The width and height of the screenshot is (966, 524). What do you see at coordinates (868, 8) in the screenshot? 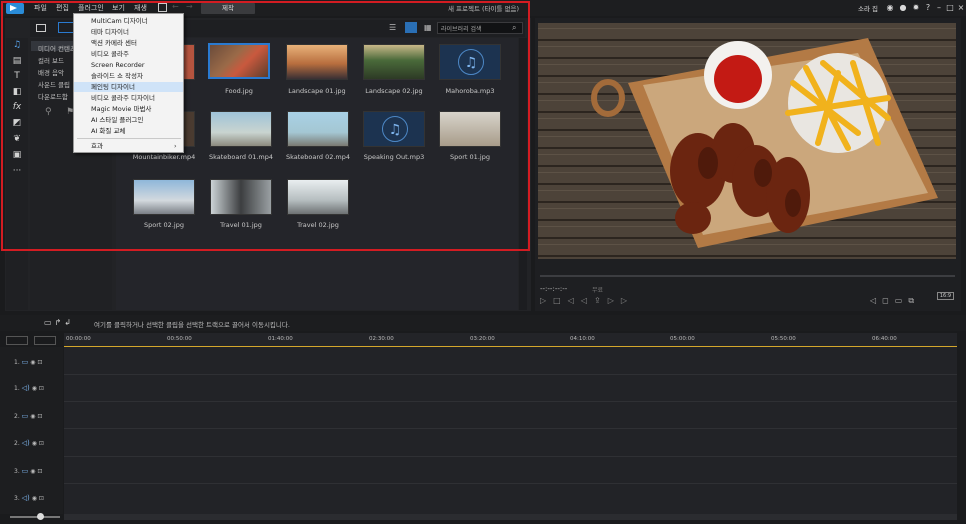
I see `account-name: 소라 집` at bounding box center [868, 8].